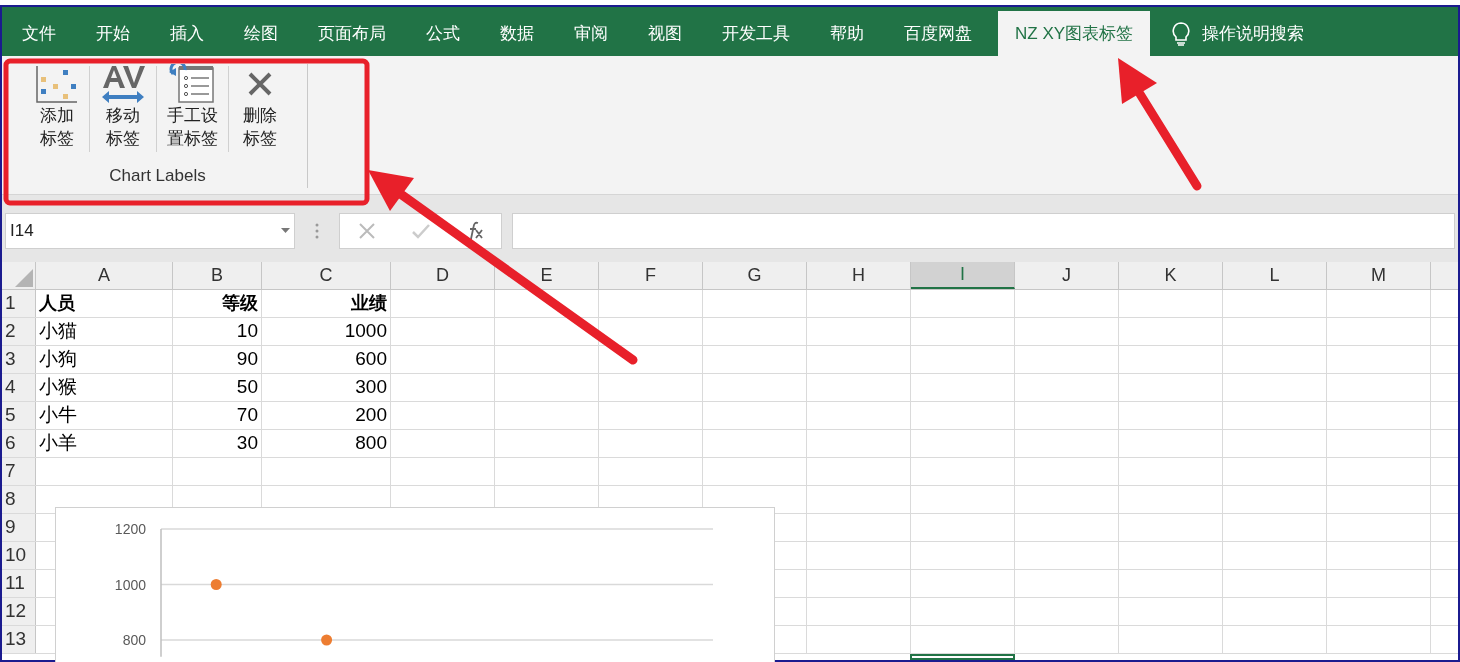 The image size is (1460, 662). I want to click on menu-tab: 视图, so click(665, 33).